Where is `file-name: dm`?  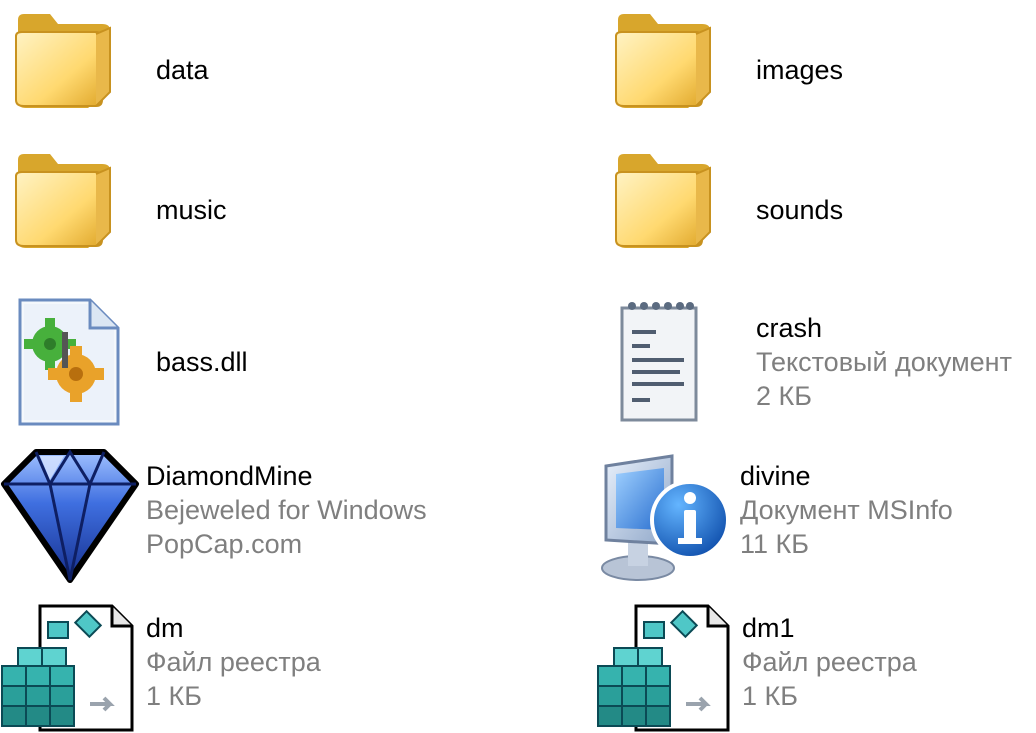 file-name: dm is located at coordinates (165, 628).